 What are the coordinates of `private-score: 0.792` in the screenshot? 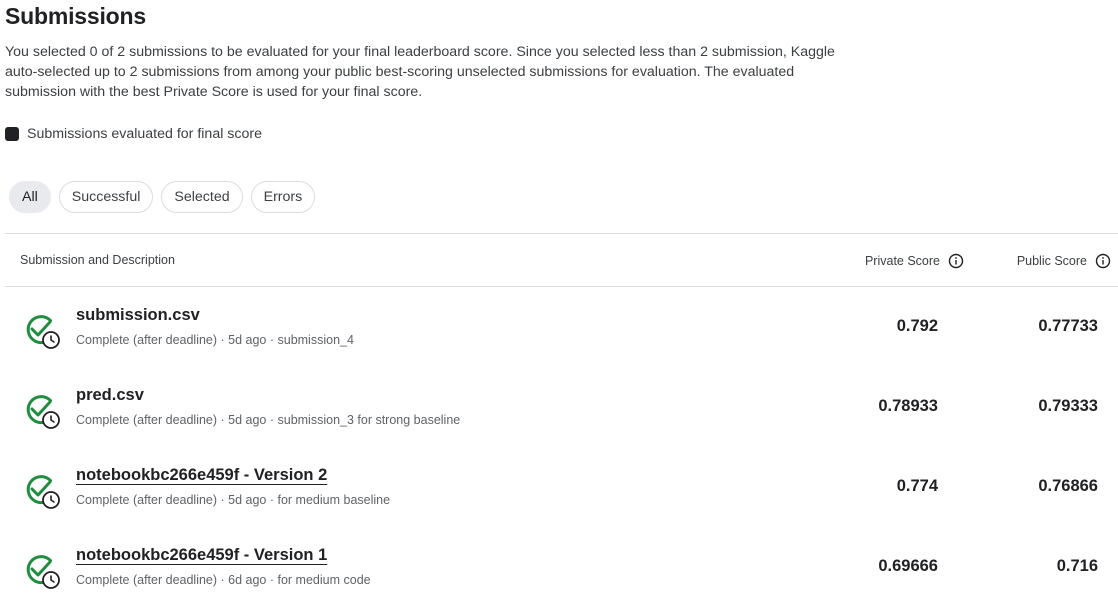 It's located at (917, 326).